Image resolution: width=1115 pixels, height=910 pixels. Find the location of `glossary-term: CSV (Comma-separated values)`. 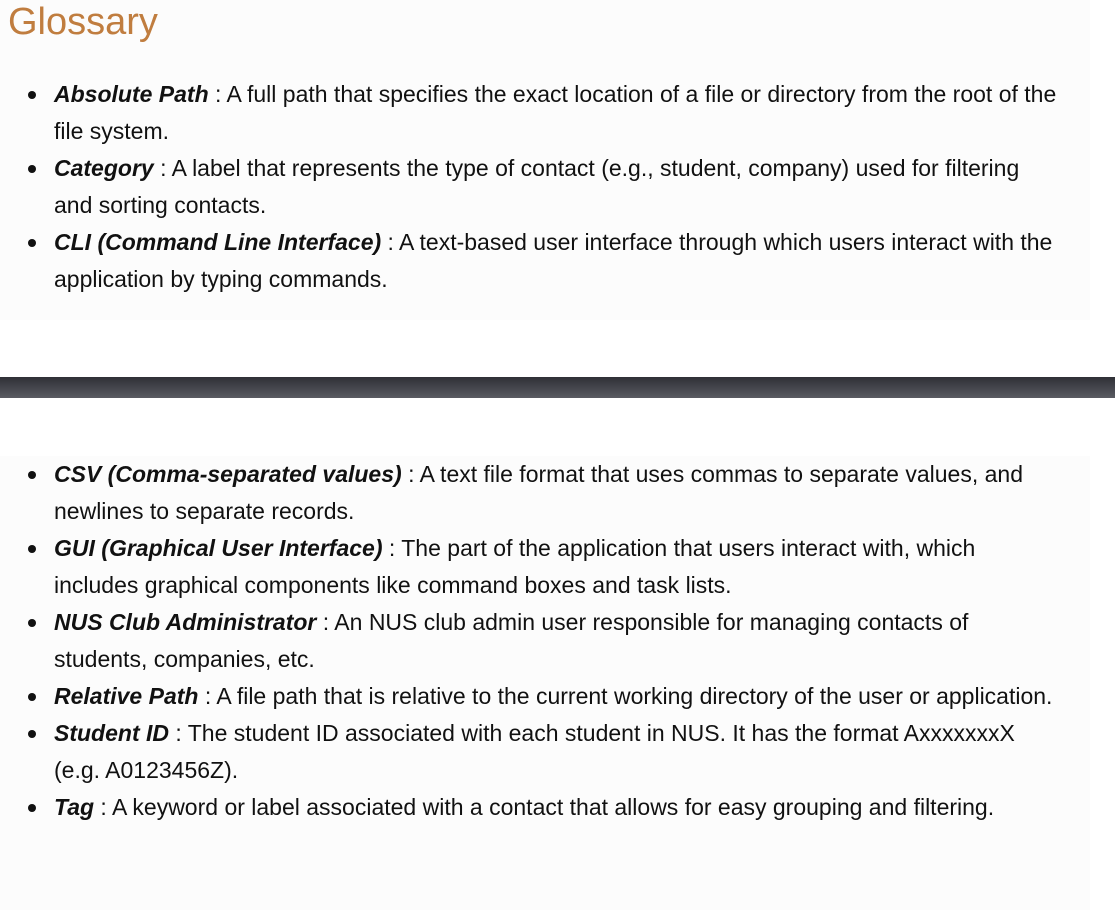

glossary-term: CSV (Comma-separated values) is located at coordinates (228, 474).